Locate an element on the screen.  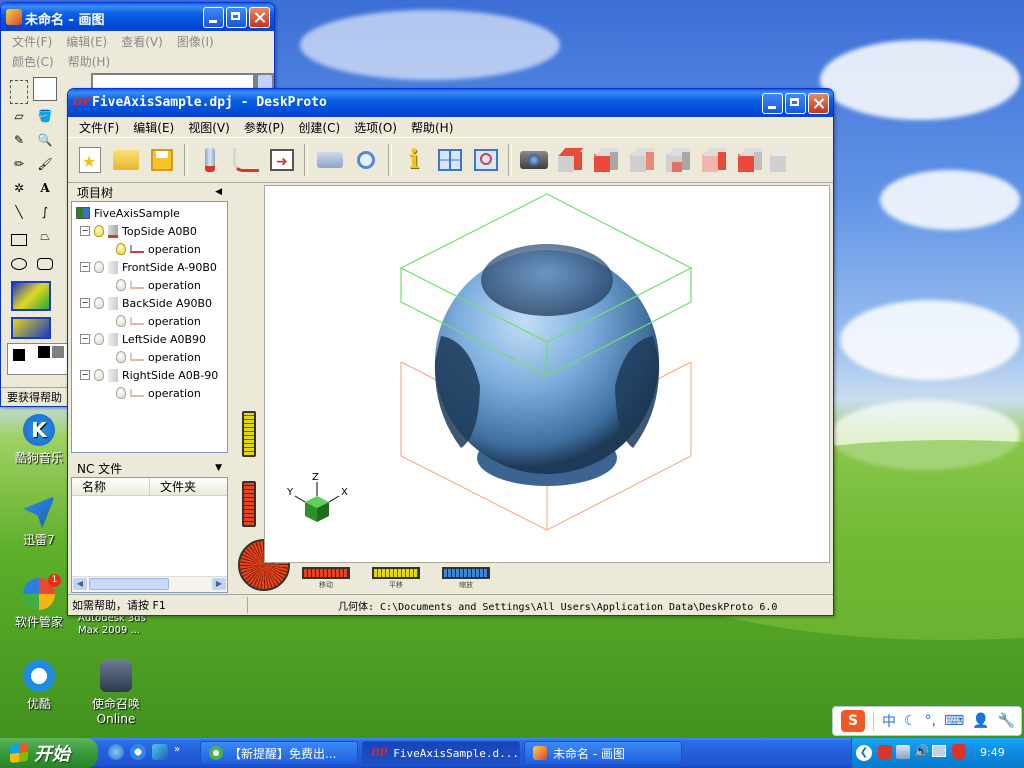
cube-iso-icon is located at coordinates (750, 160).